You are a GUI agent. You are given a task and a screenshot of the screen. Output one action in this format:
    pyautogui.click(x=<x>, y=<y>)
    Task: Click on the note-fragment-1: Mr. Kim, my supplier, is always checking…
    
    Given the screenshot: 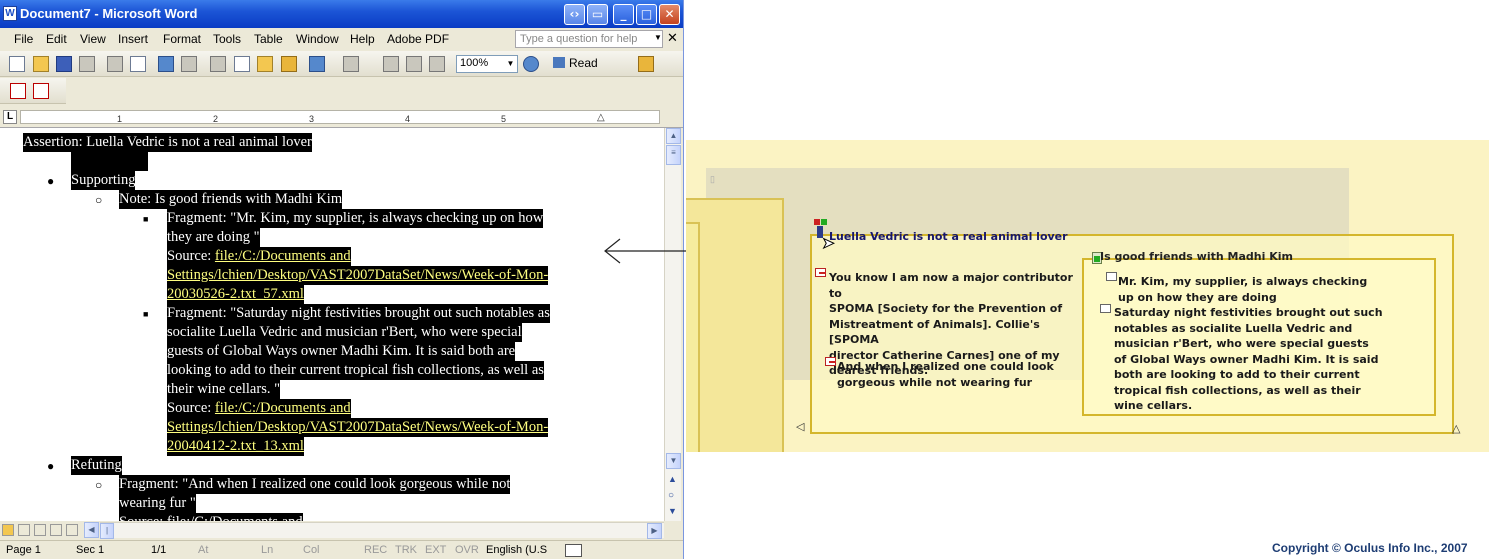 What is the action you would take?
    pyautogui.click(x=1268, y=289)
    